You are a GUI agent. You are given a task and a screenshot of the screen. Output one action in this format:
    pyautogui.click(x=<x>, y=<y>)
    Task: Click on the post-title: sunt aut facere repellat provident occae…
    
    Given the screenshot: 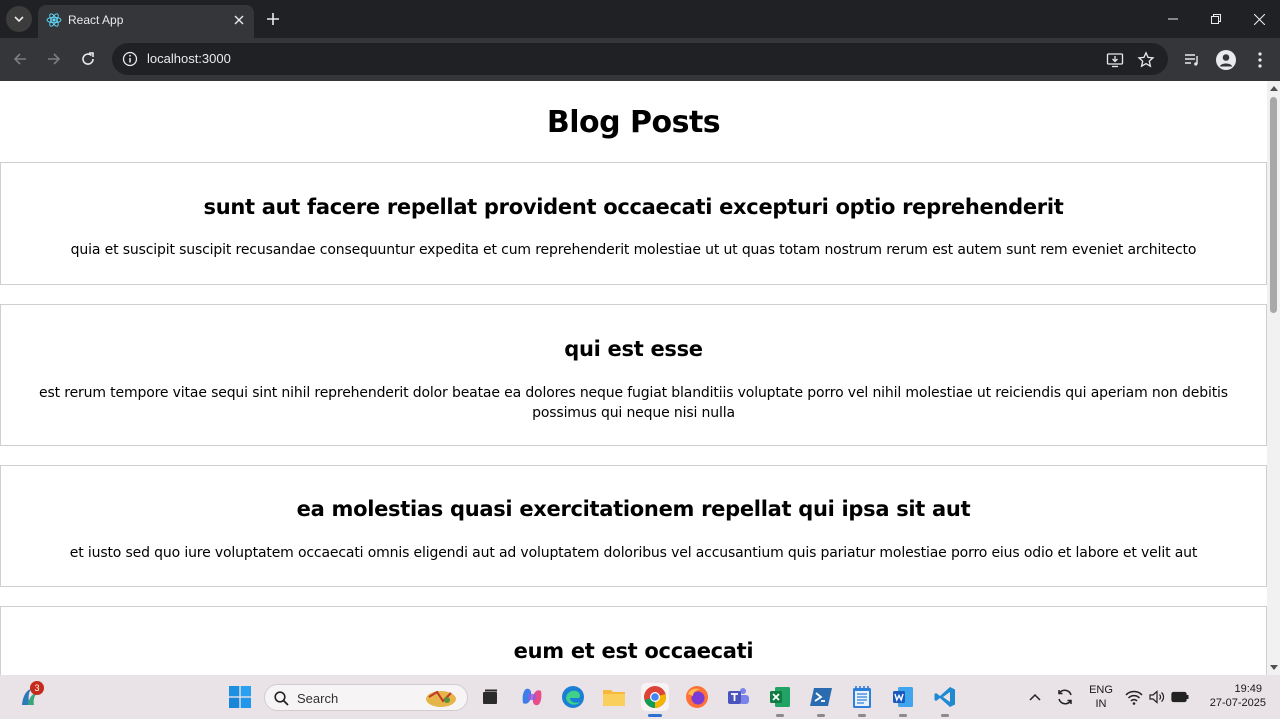 What is the action you would take?
    pyautogui.click(x=633, y=207)
    